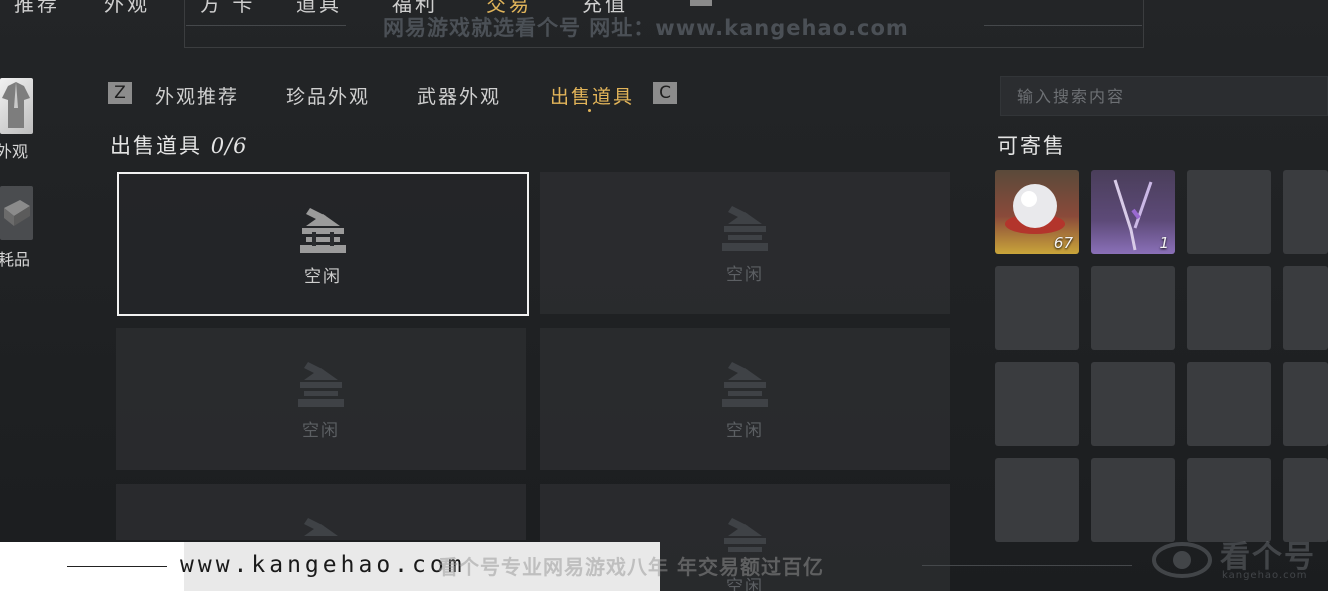  Describe the element at coordinates (14, 151) in the screenshot. I see `category-appearance-label: 外观` at that location.